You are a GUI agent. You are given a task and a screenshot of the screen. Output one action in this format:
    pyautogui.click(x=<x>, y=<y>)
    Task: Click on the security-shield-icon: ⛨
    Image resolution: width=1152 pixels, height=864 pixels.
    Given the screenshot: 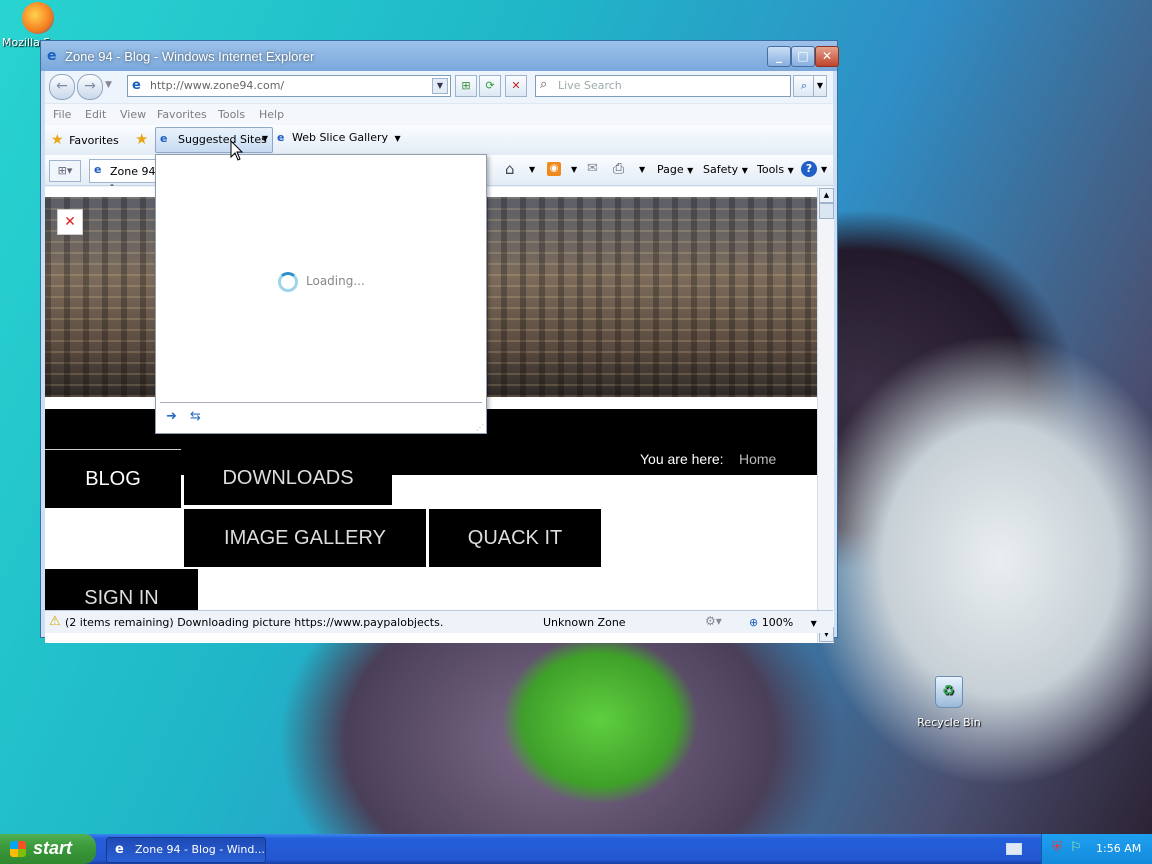 What is the action you would take?
    pyautogui.click(x=1057, y=847)
    